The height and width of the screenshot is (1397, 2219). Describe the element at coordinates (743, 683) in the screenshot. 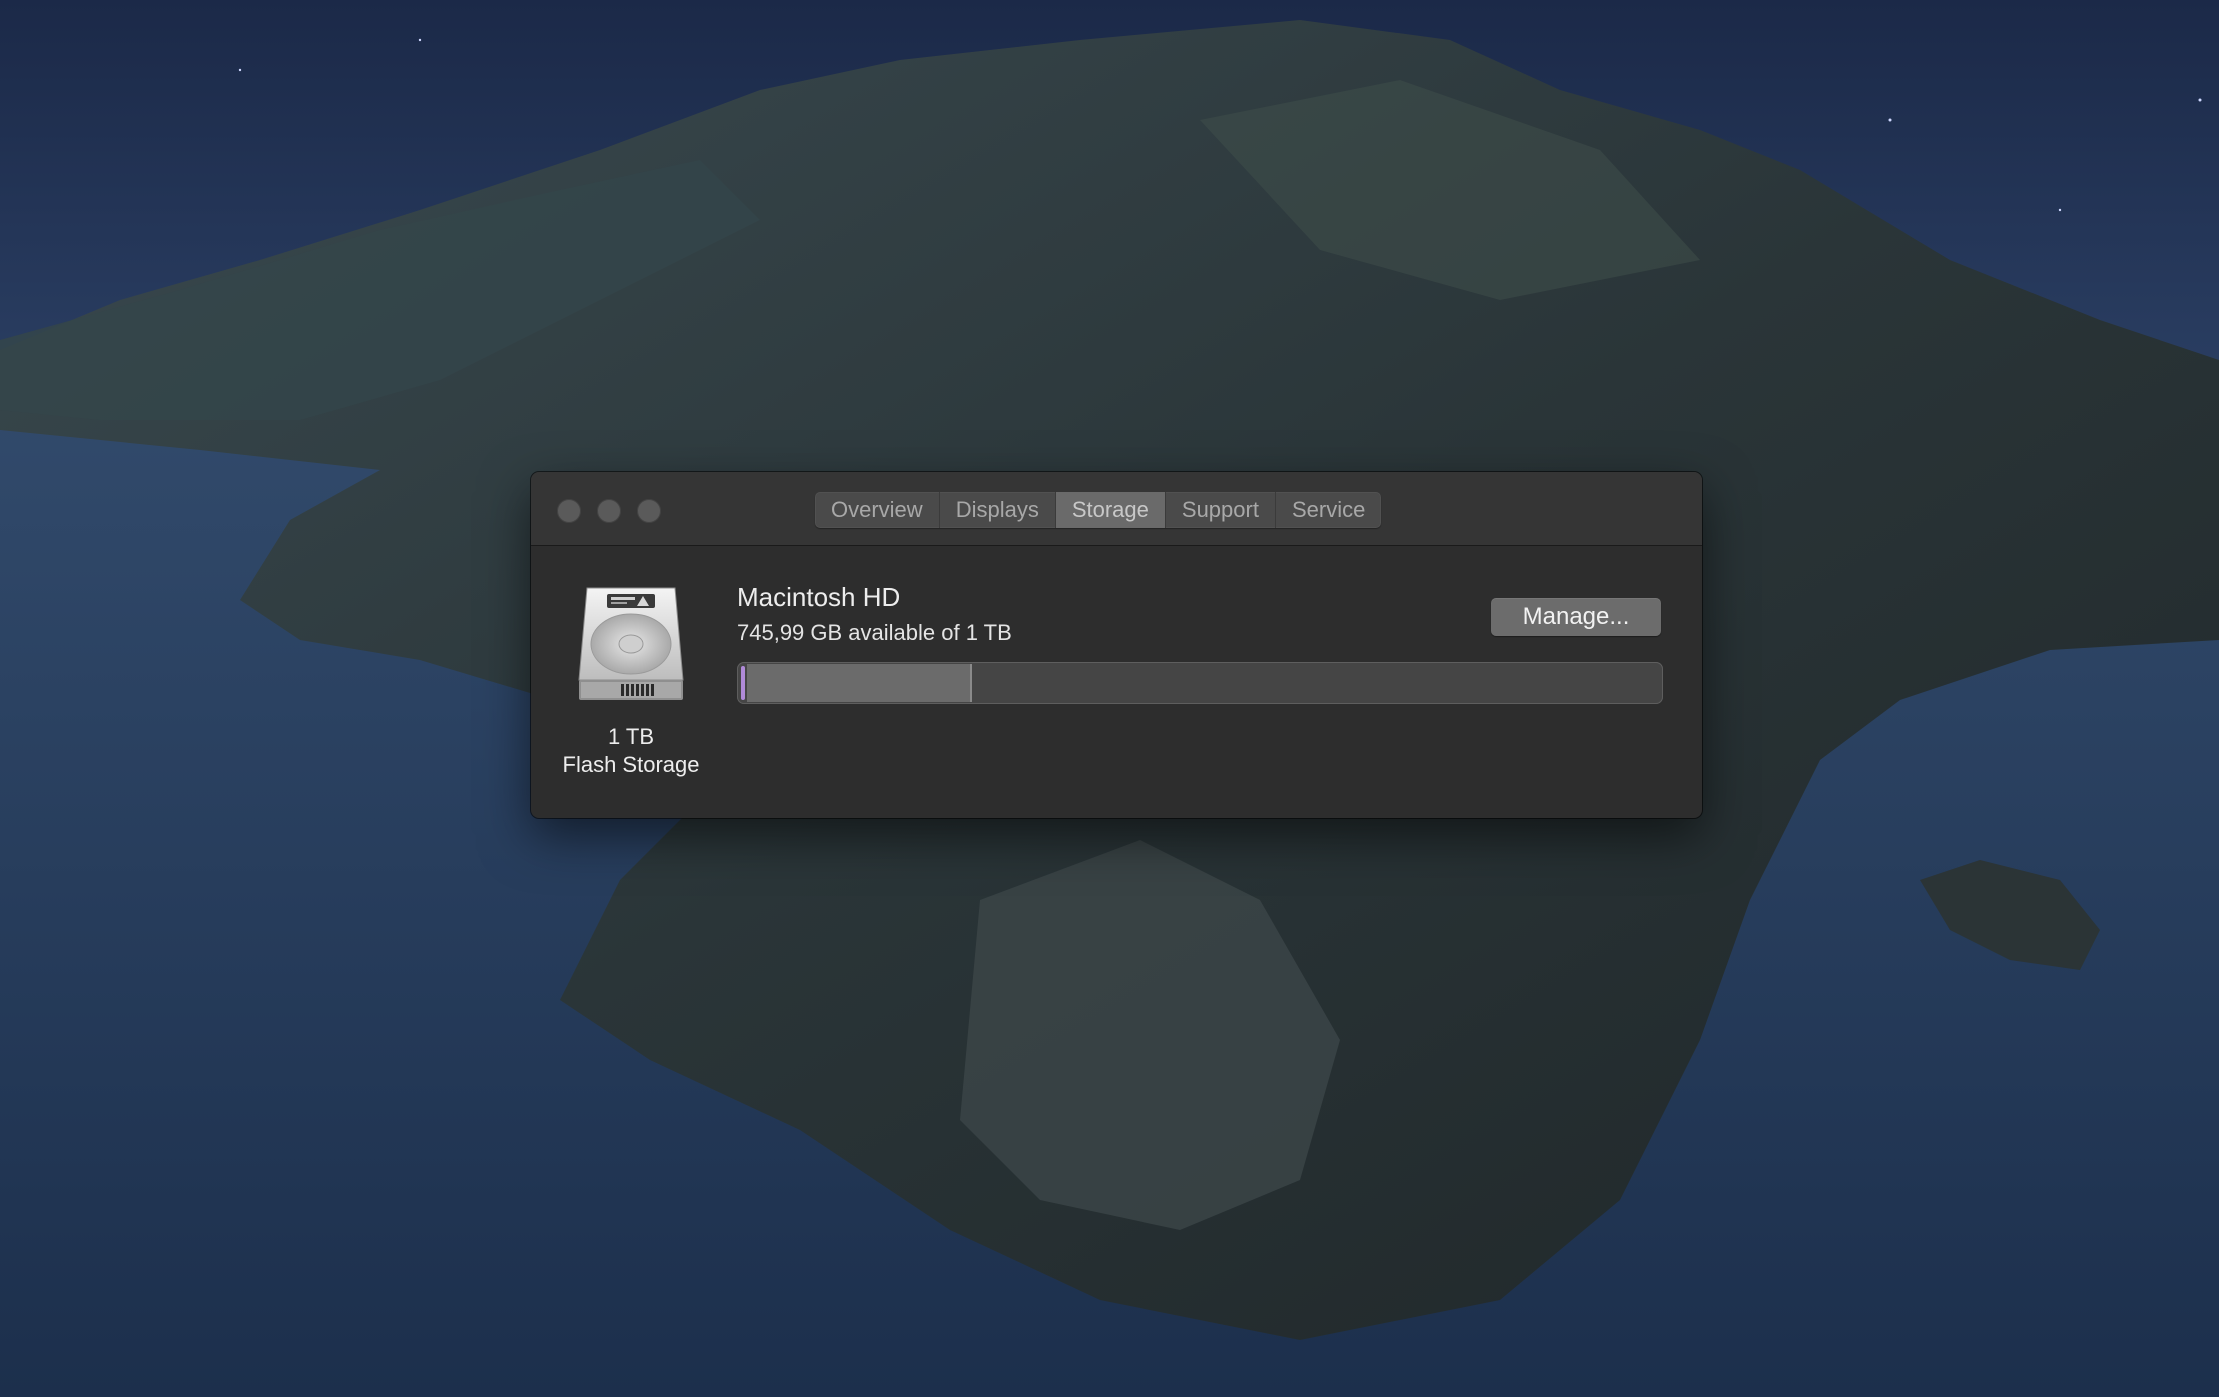

I see `storage-bar-system-segment` at that location.